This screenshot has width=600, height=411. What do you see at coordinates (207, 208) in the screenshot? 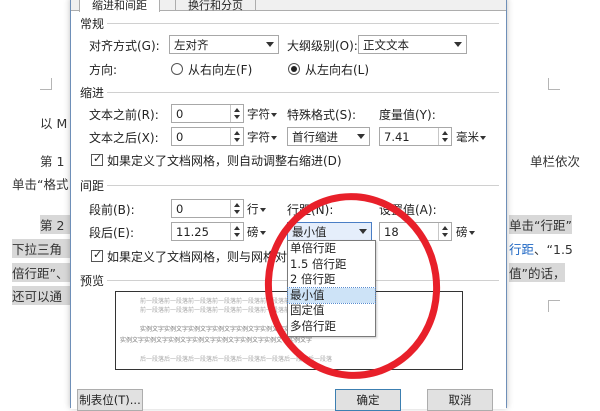
I see `space-before-stepper: 0` at bounding box center [207, 208].